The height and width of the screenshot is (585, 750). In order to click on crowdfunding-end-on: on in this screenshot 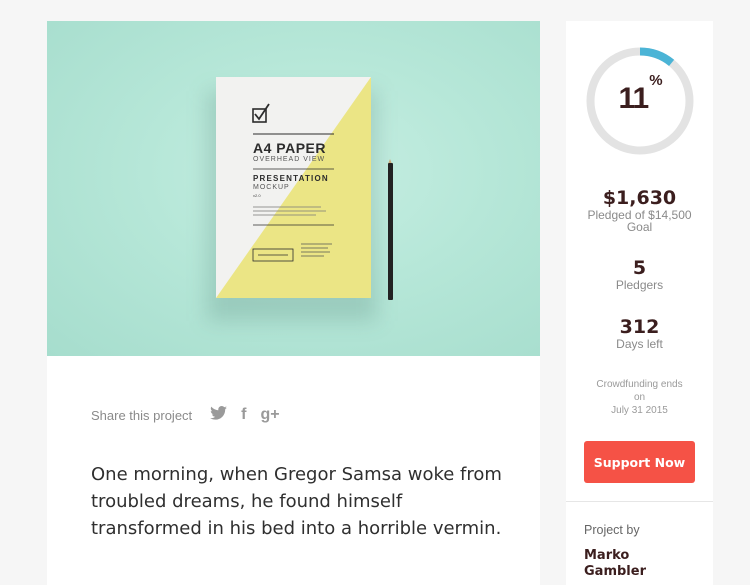, I will do `click(639, 397)`.